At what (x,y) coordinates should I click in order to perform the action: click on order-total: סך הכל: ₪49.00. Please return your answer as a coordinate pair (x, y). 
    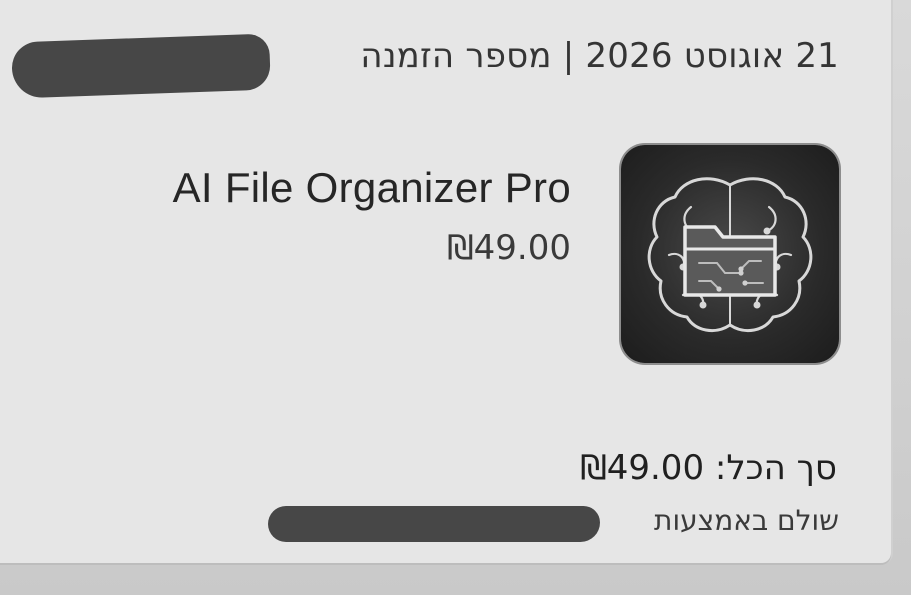
    Looking at the image, I should click on (708, 468).